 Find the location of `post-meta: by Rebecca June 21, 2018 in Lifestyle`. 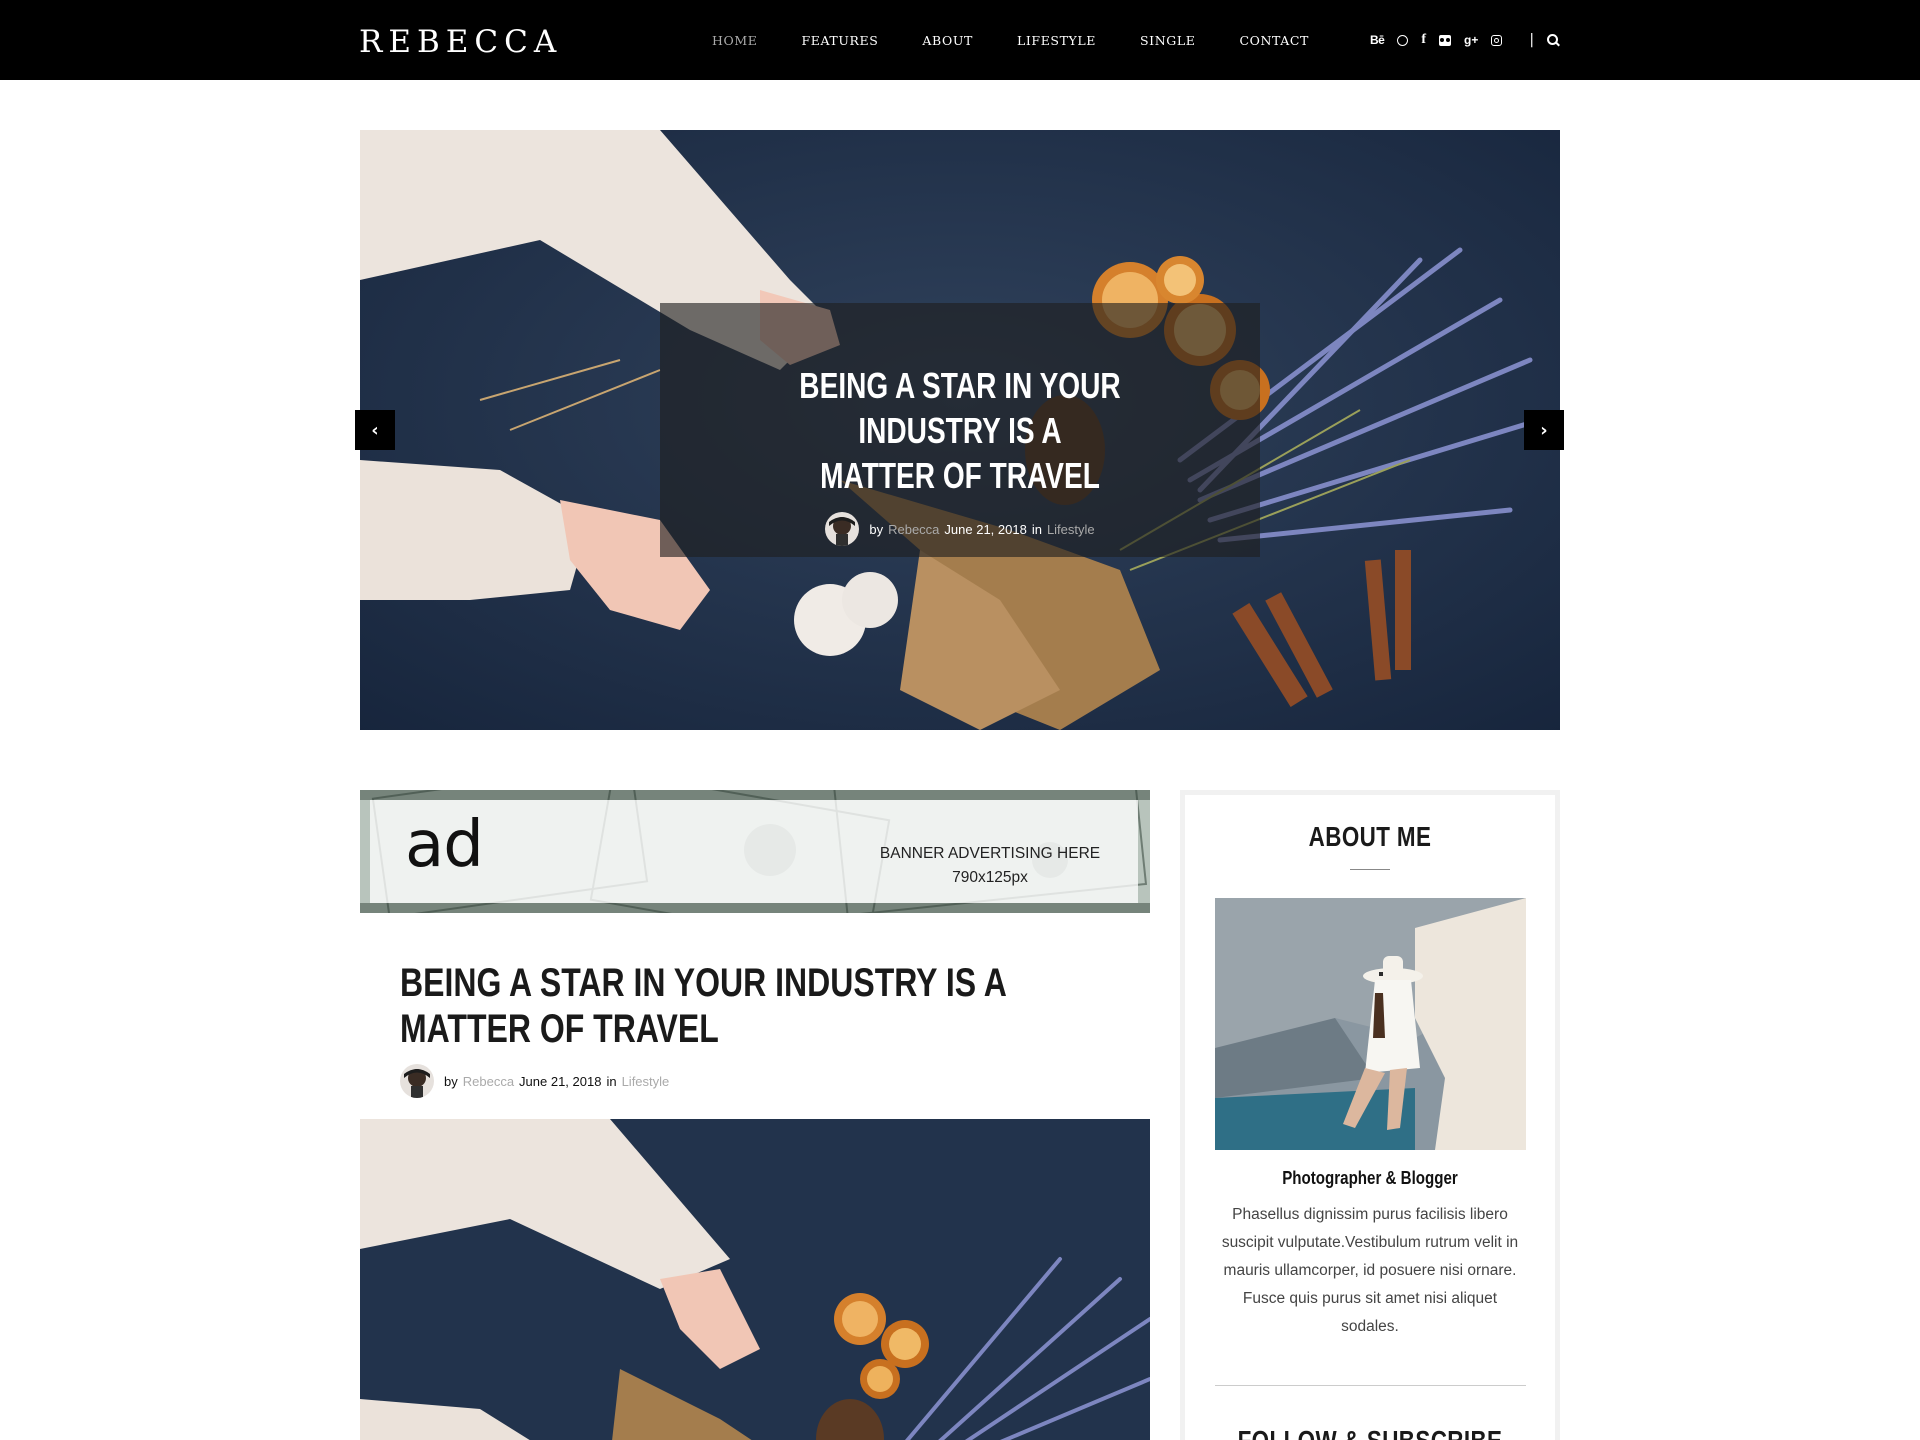

post-meta: by Rebecca June 21, 2018 in Lifestyle is located at coordinates (534, 1081).